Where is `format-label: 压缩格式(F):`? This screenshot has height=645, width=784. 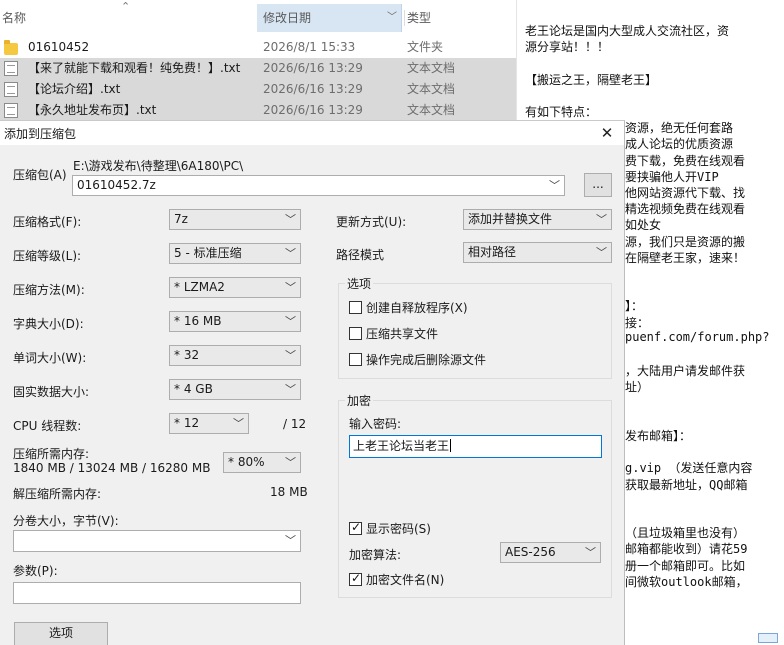 format-label: 压缩格式(F): is located at coordinates (47, 222).